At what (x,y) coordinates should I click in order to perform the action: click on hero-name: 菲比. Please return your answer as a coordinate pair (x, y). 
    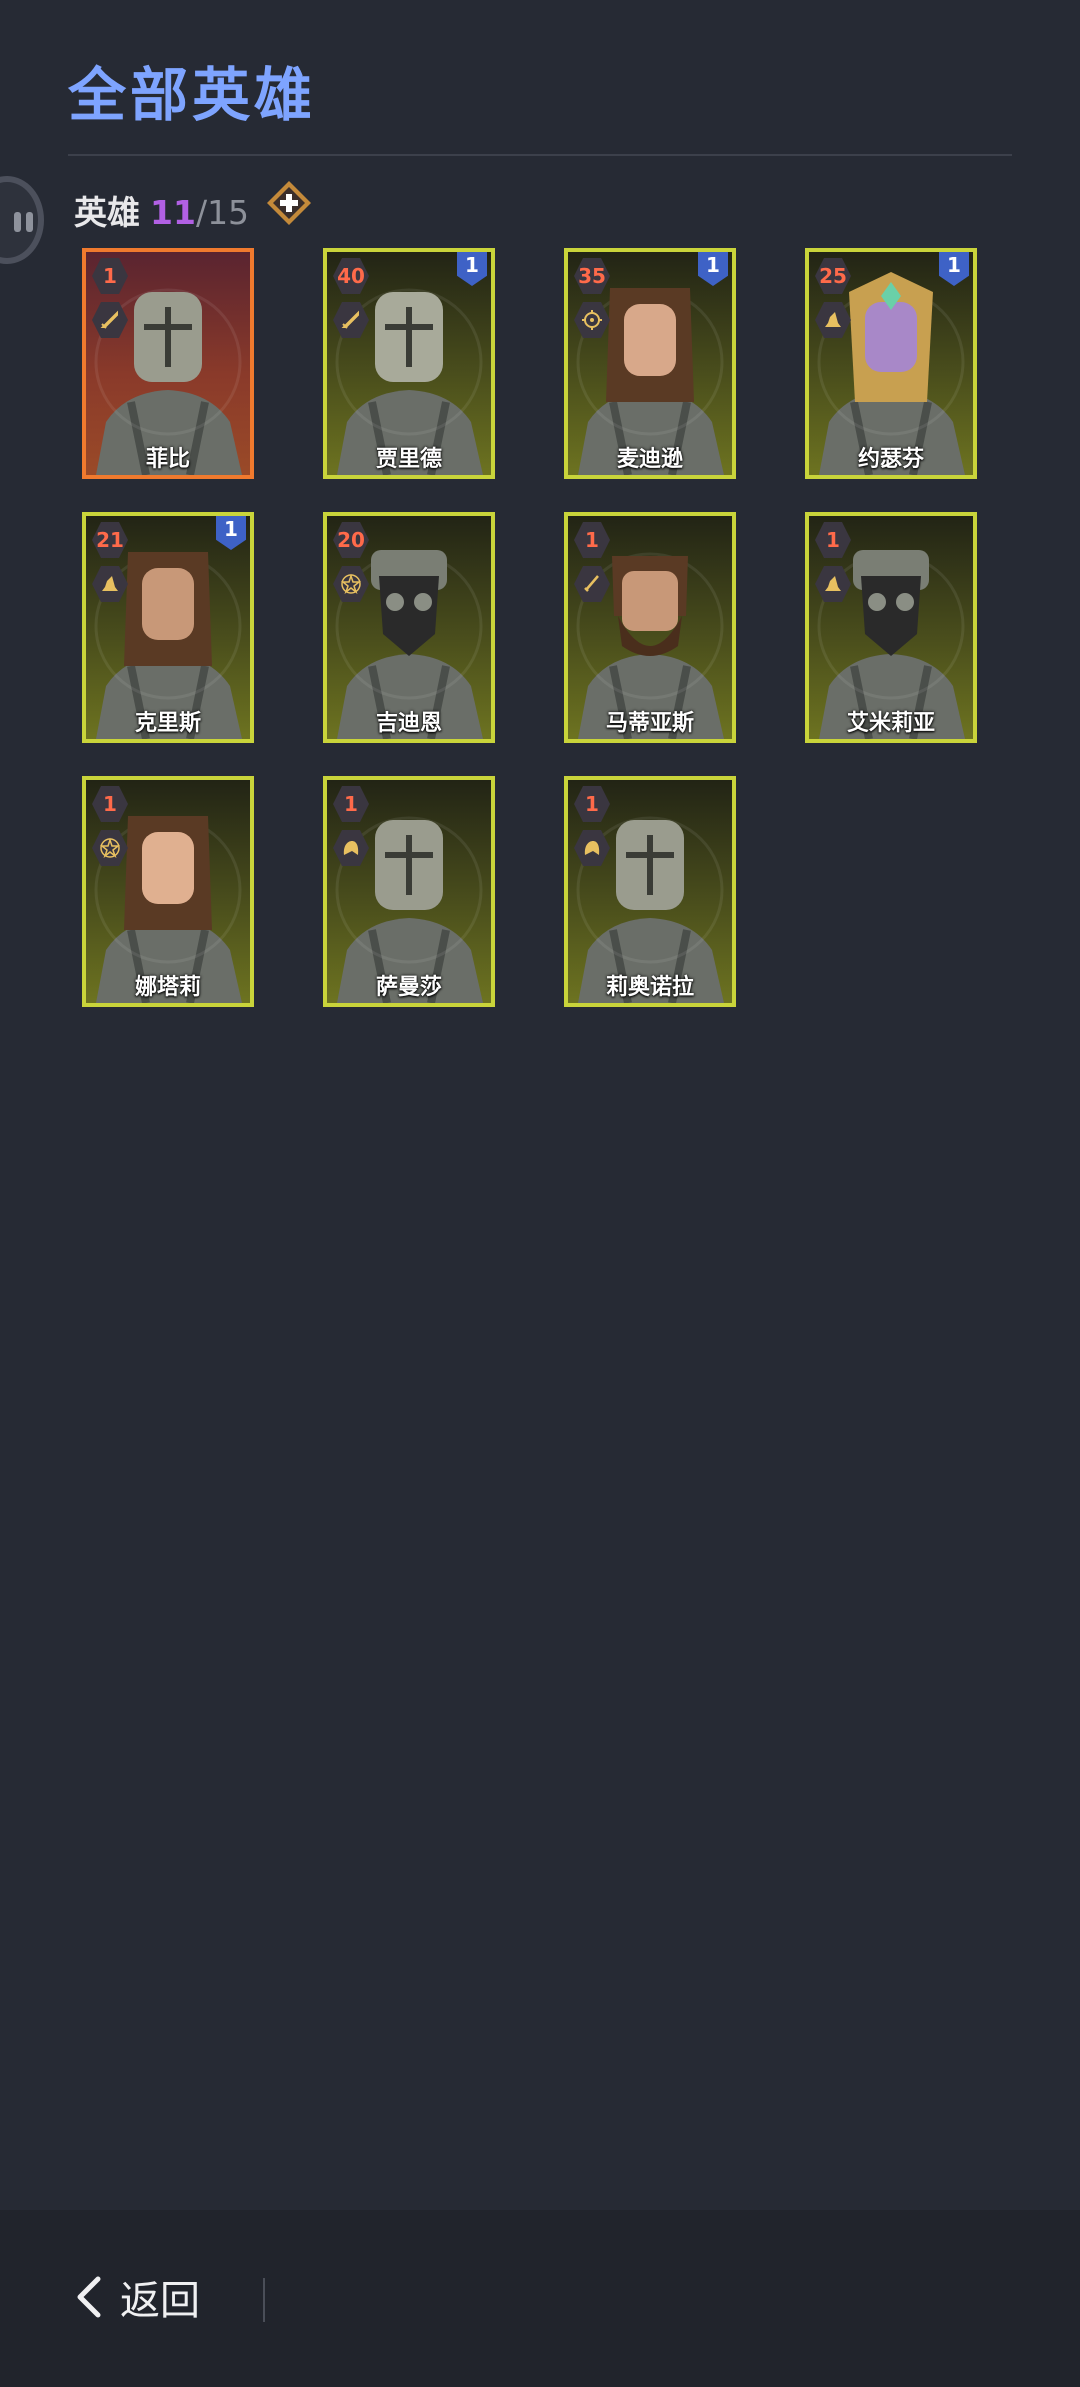
    Looking at the image, I should click on (167, 459).